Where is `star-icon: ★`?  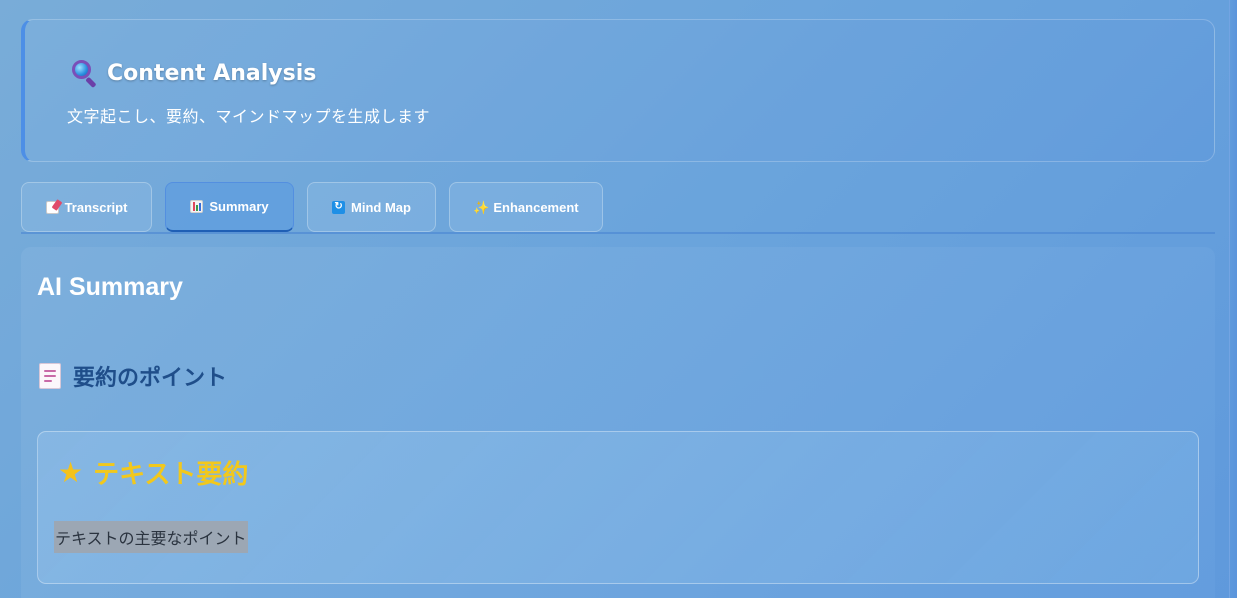 star-icon: ★ is located at coordinates (71, 472).